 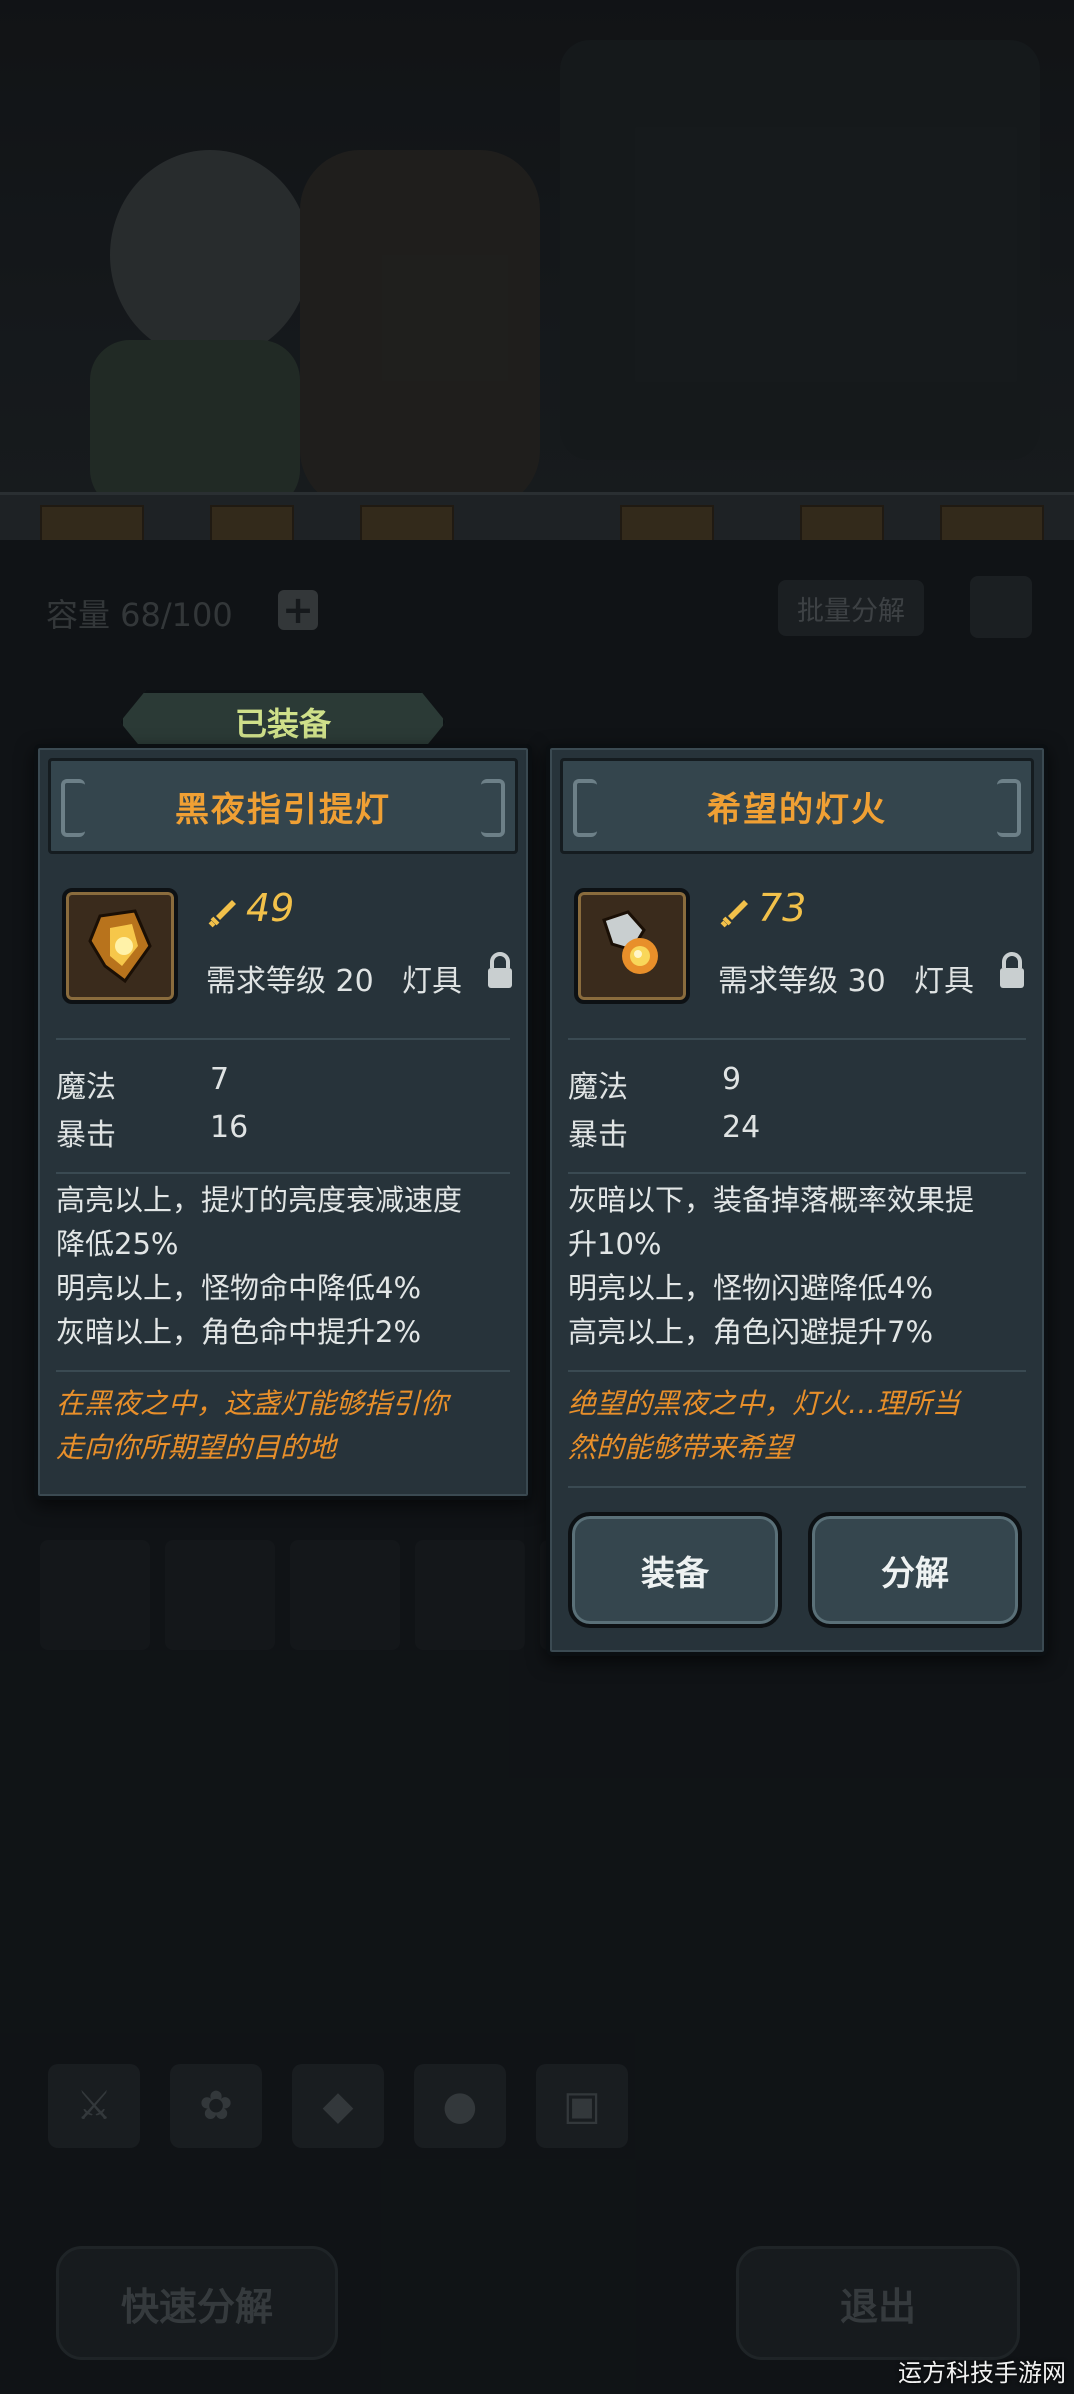 What do you see at coordinates (139, 615) in the screenshot?
I see `capacity-label: 容量 68/100` at bounding box center [139, 615].